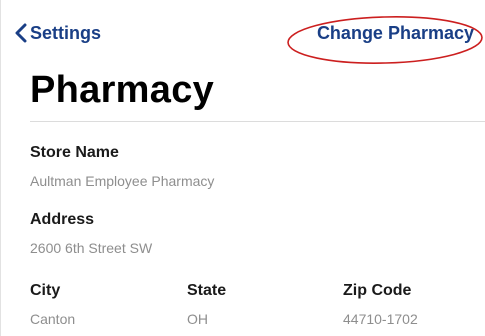  What do you see at coordinates (380, 319) in the screenshot?
I see `zip-code-value: 44710-1702` at bounding box center [380, 319].